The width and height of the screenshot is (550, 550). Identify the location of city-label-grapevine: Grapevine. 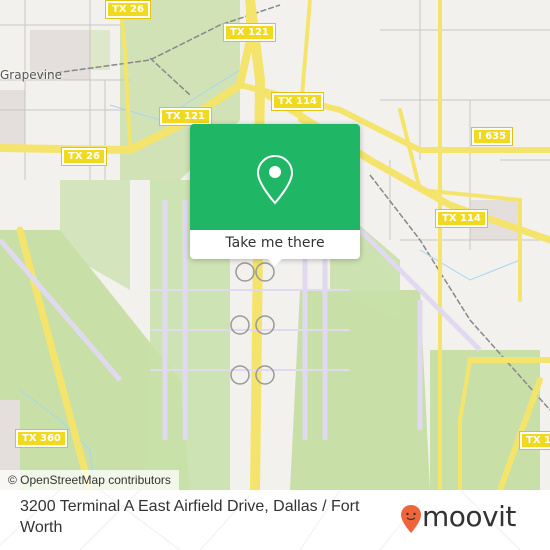
(31, 75).